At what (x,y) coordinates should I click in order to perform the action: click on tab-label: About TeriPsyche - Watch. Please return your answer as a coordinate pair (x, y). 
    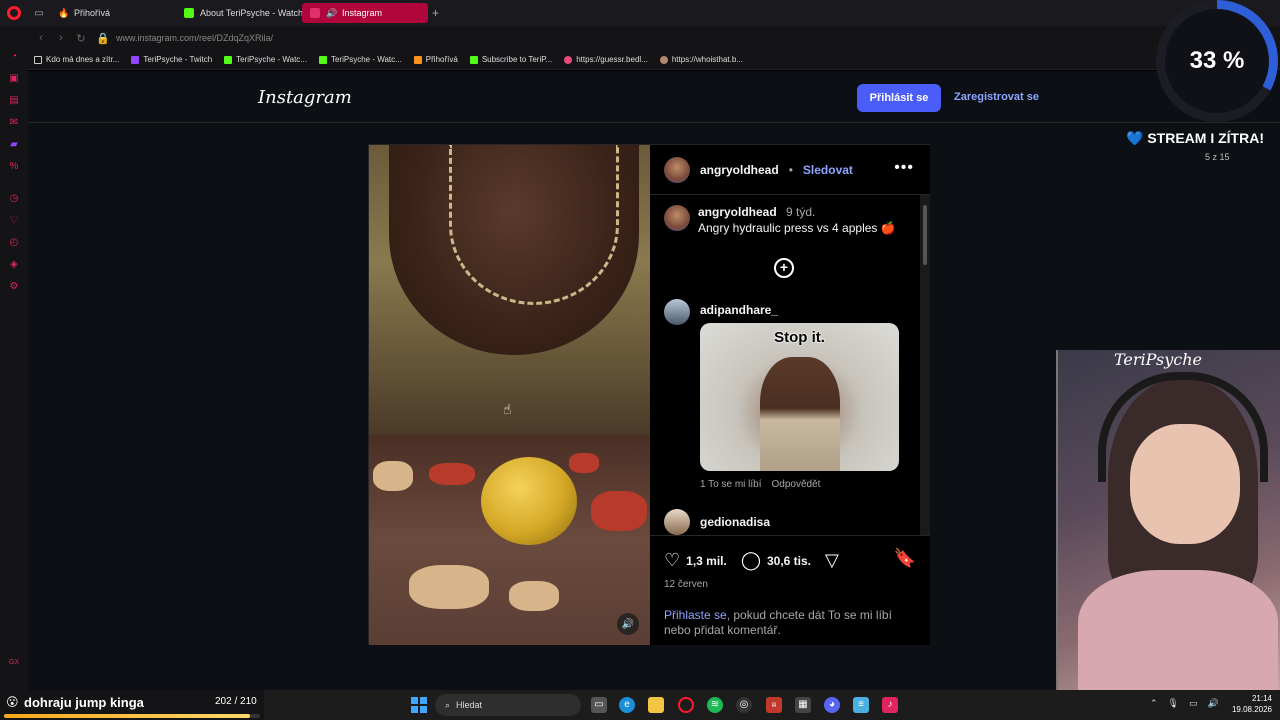
    Looking at the image, I should click on (251, 13).